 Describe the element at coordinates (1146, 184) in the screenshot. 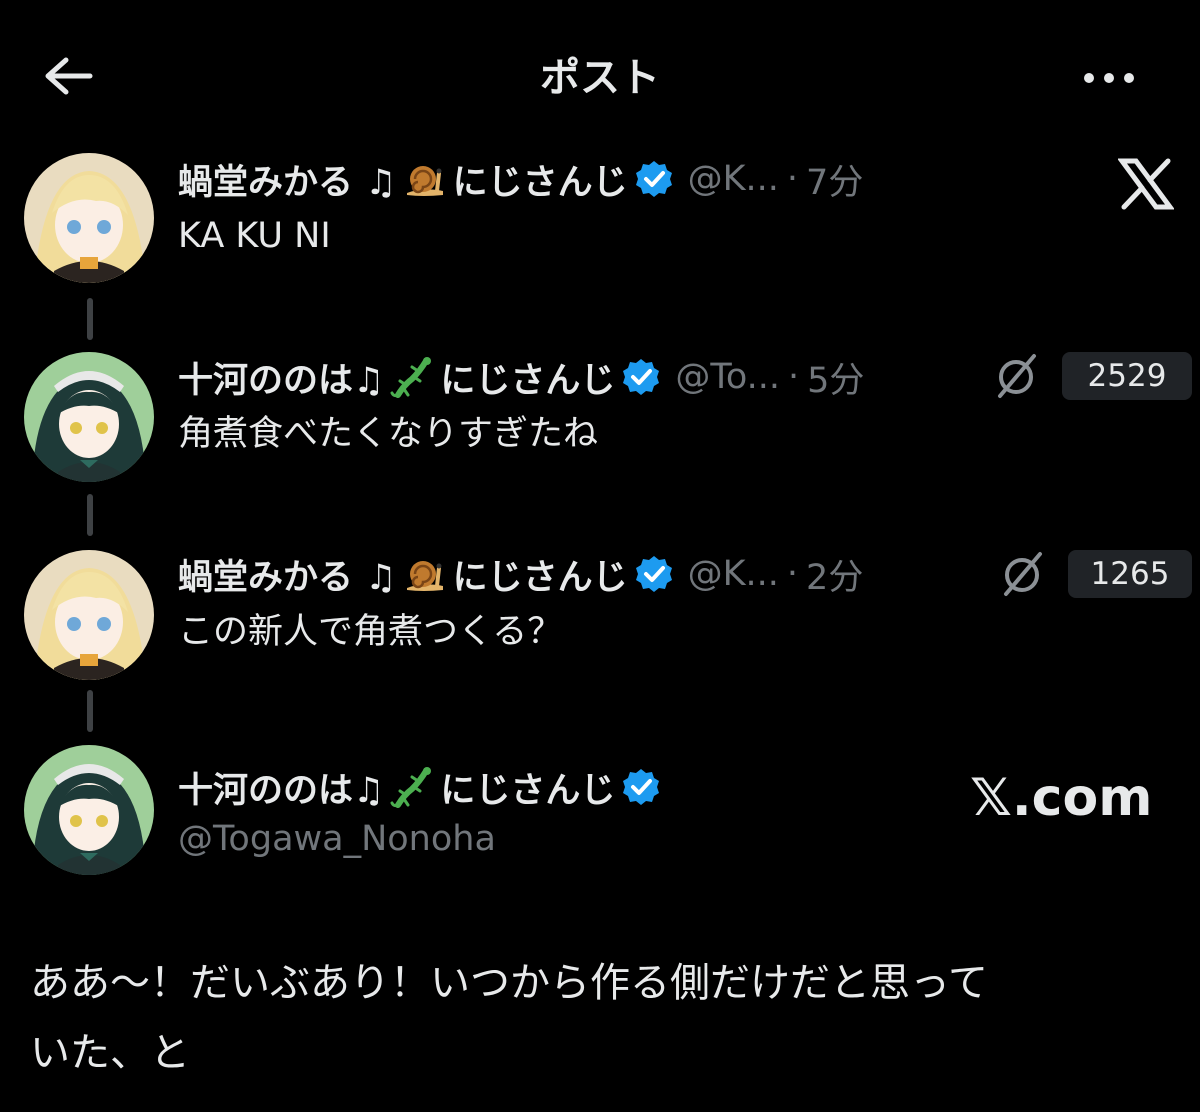

I see `x-logo-icon` at that location.